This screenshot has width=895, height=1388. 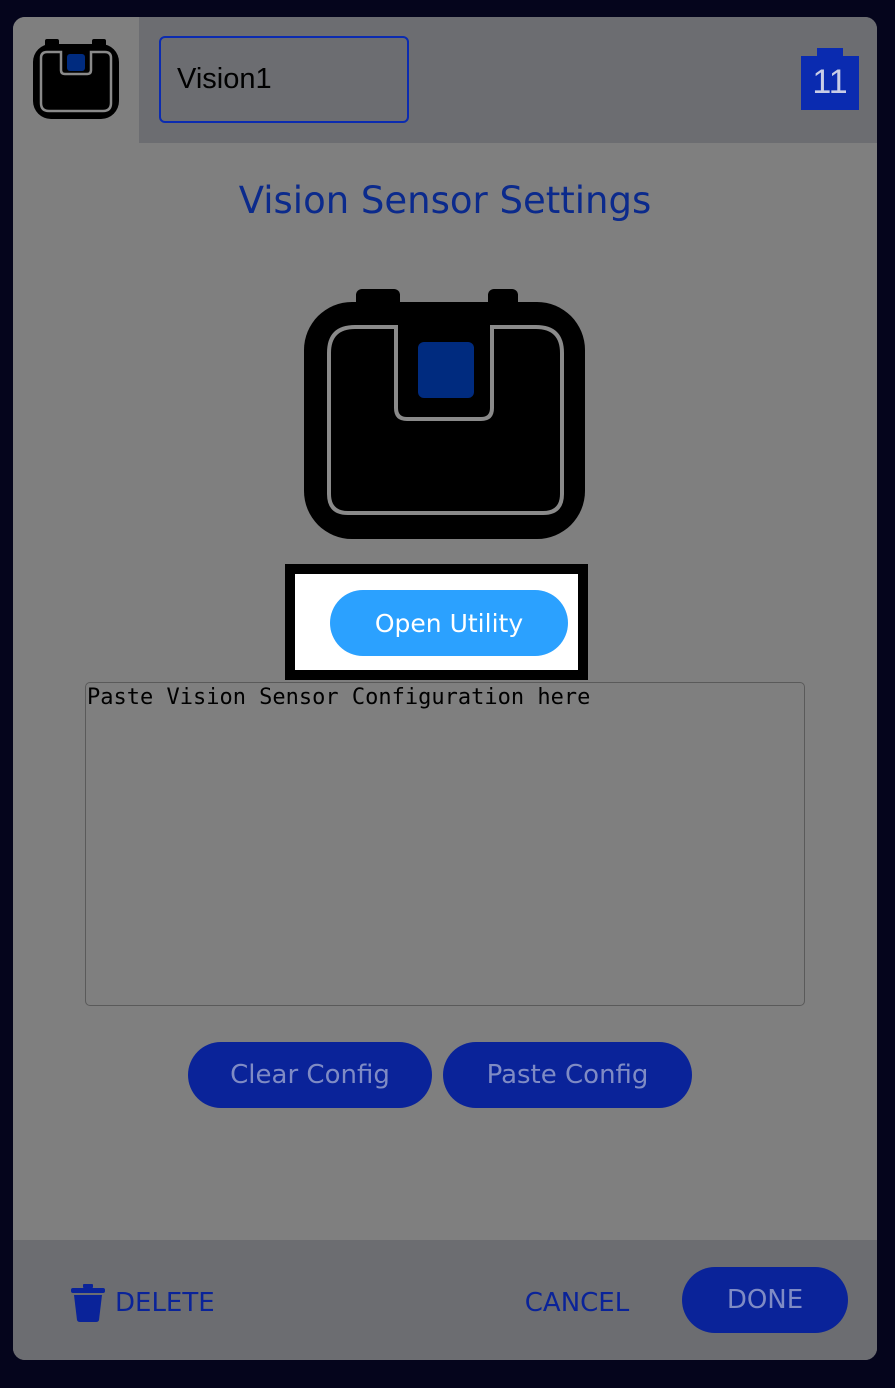 I want to click on trash-icon, so click(x=88, y=1303).